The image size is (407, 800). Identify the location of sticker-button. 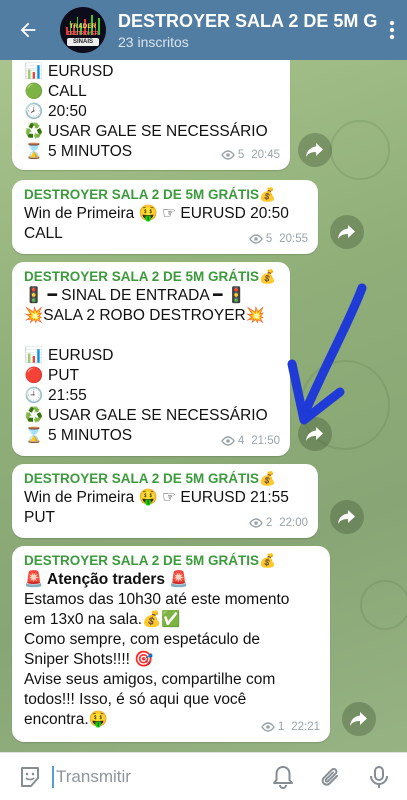
(30, 777).